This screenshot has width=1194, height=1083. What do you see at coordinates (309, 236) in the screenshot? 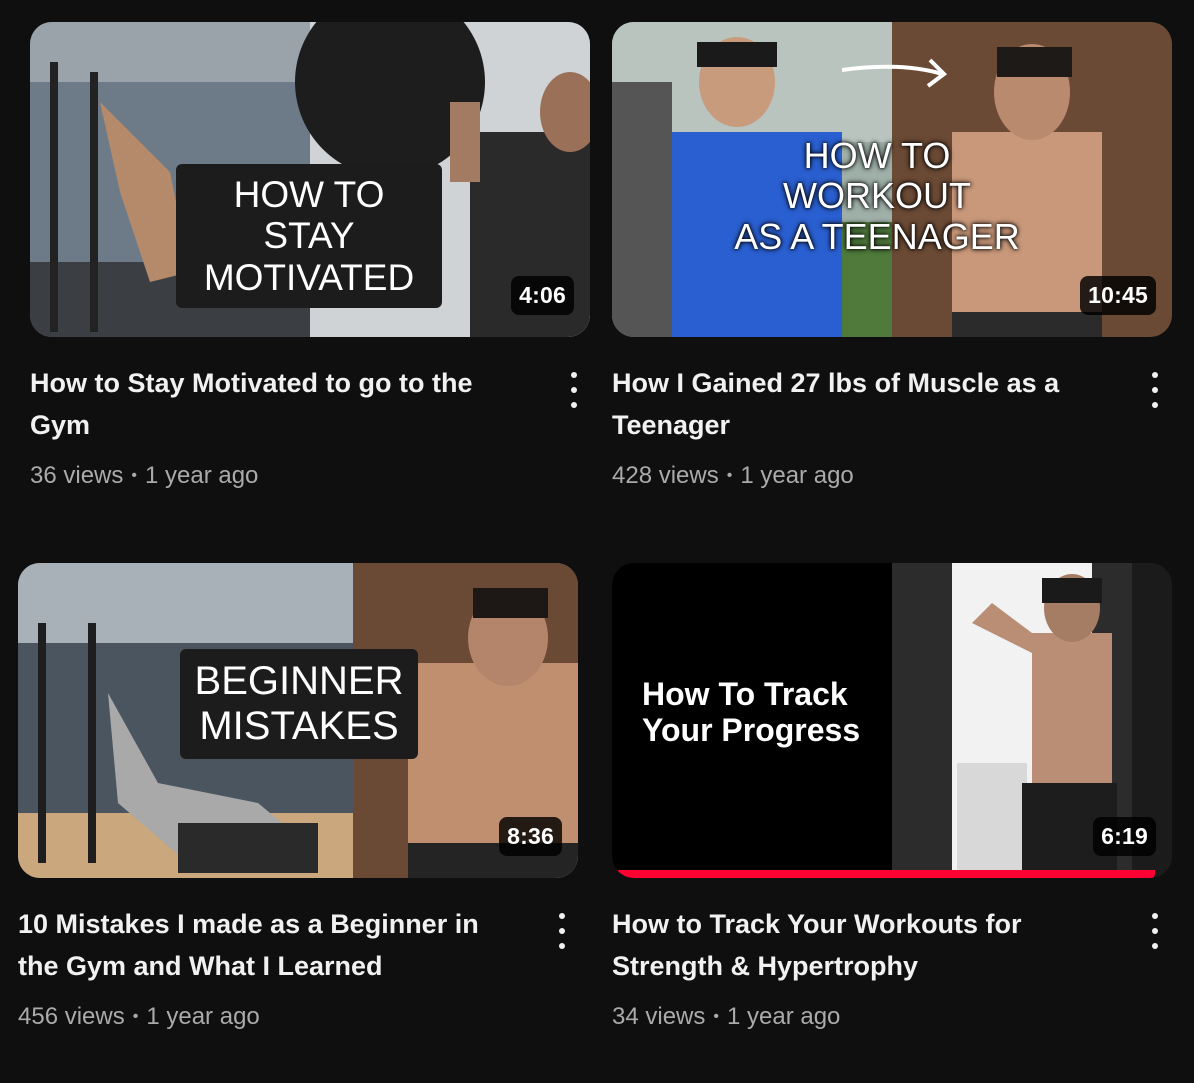
I see `thumbnail-overlay-text: HOW TO STAY MOTIVATED` at bounding box center [309, 236].